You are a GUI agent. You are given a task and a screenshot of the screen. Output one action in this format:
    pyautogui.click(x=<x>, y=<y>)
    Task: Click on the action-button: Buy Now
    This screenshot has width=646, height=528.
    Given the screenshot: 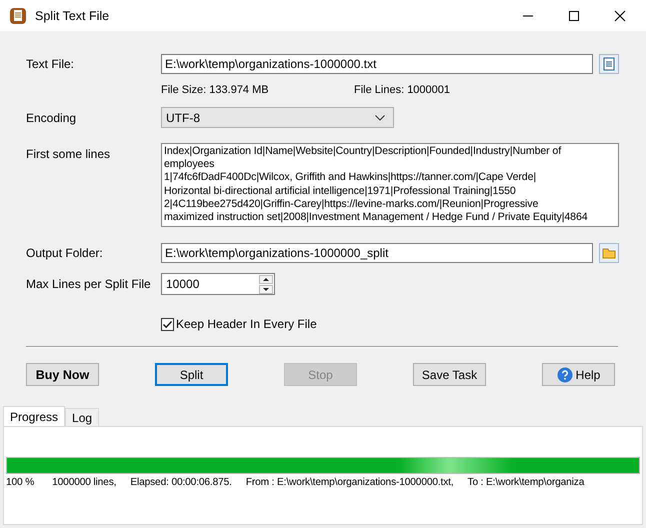 What is the action you would take?
    pyautogui.click(x=62, y=374)
    